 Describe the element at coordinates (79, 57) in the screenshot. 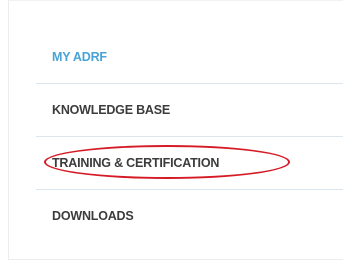

I see `menu-item-label: MY ADRF` at that location.